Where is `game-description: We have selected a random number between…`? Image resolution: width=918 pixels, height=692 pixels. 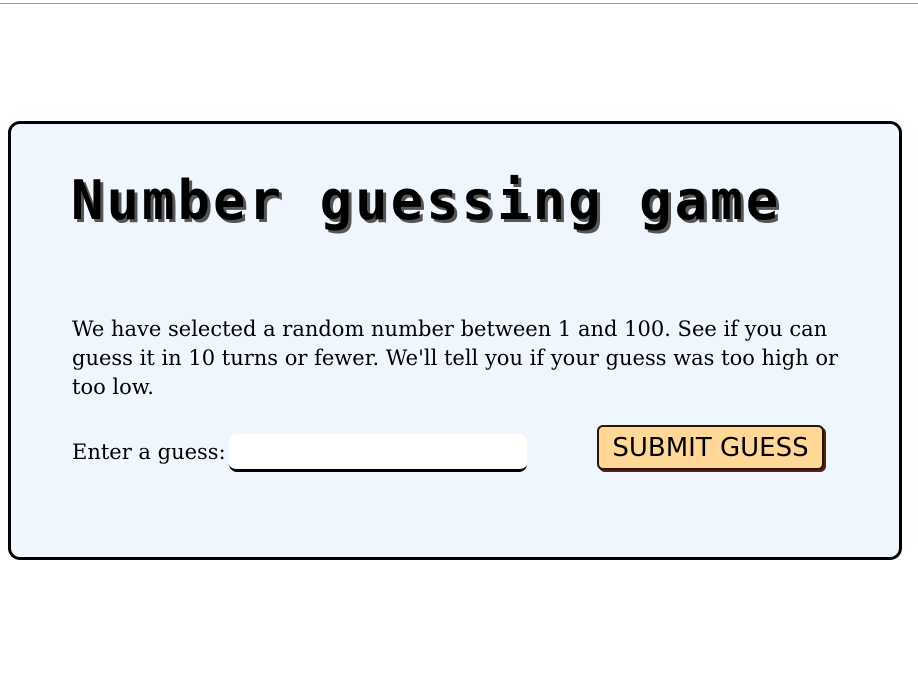
game-description: We have selected a random number between… is located at coordinates (455, 358).